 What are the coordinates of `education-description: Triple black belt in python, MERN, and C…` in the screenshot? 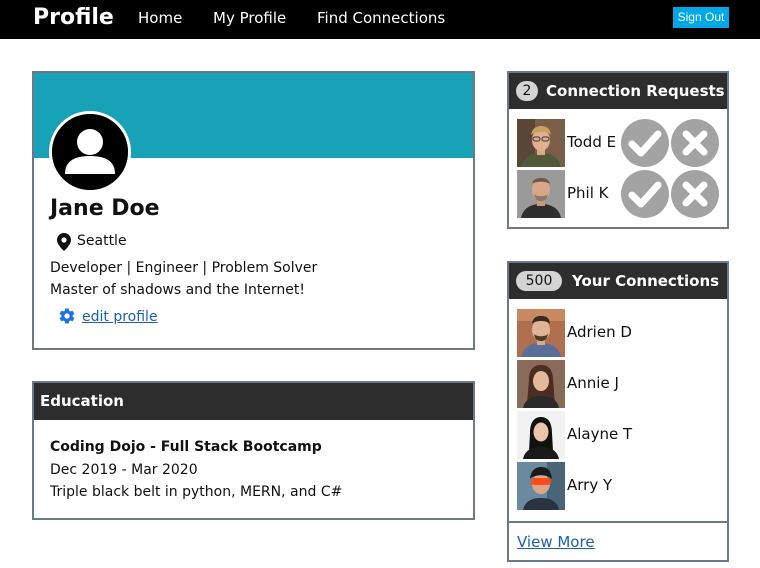 It's located at (196, 492).